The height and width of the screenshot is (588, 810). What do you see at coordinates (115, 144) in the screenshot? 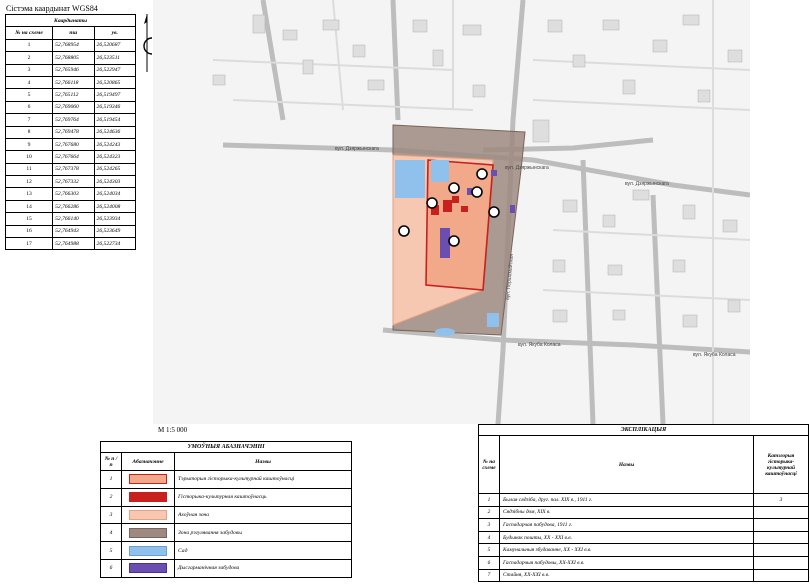
I see `coord-lon: 26,524243` at bounding box center [115, 144].